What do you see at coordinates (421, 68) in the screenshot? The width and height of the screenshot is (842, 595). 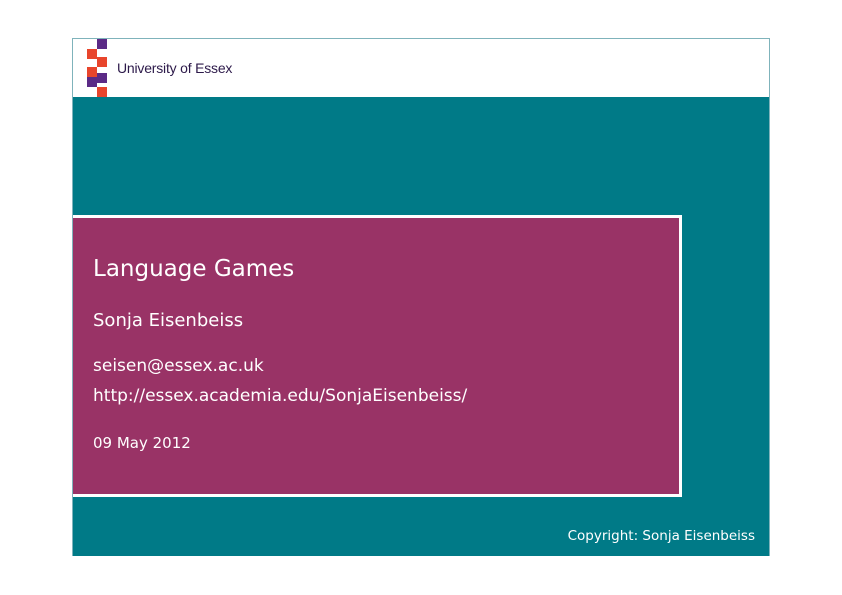 I see `slide-header: University of Essex` at bounding box center [421, 68].